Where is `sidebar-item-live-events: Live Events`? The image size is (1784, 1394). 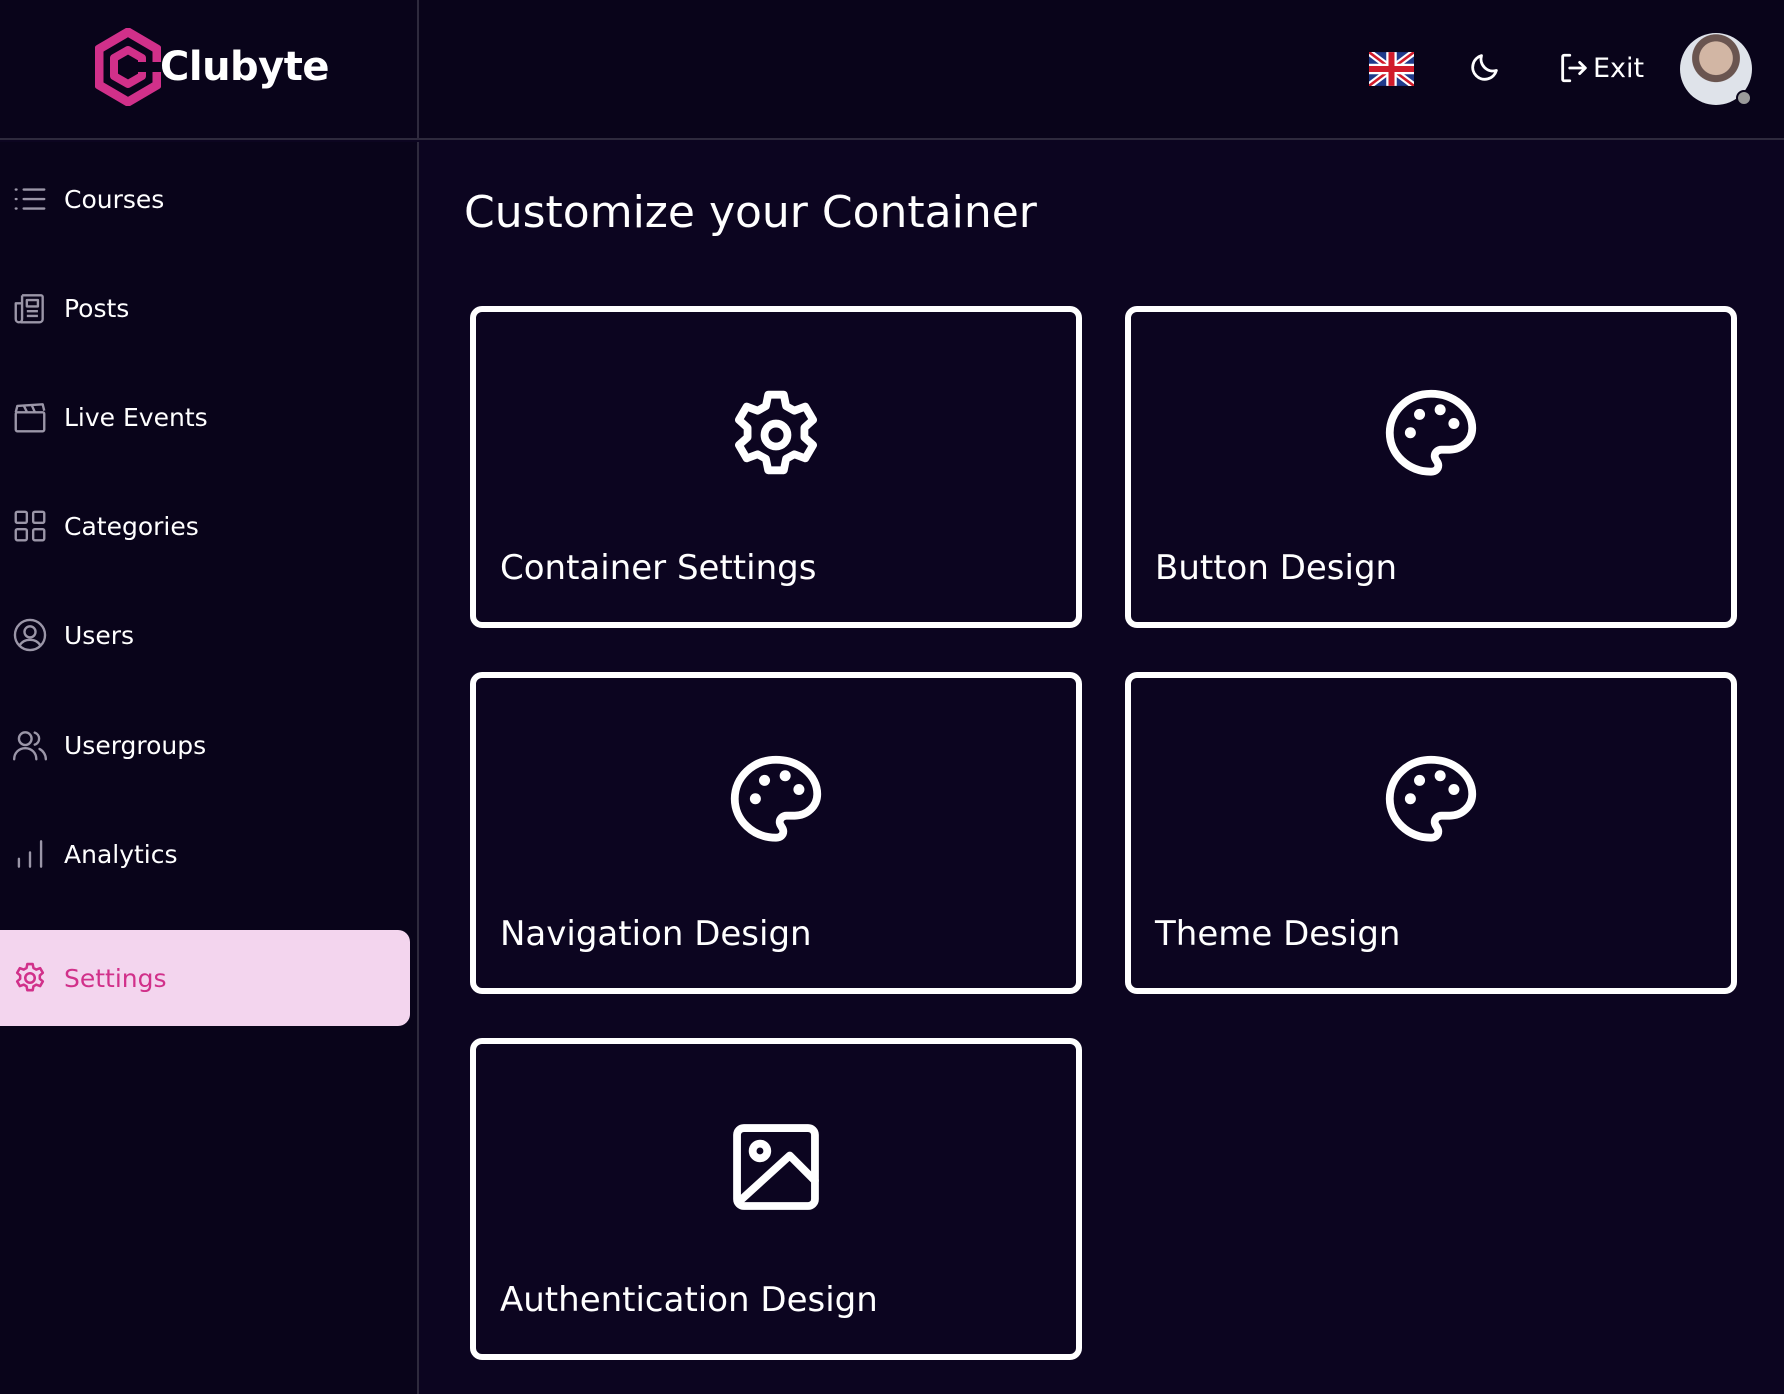
sidebar-item-live-events: Live Events is located at coordinates (205, 417).